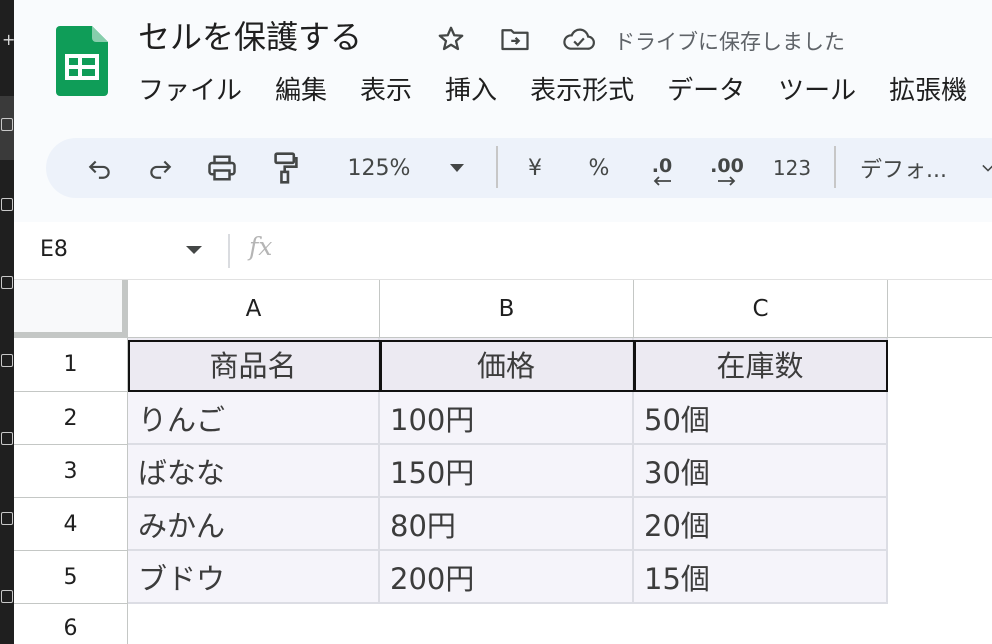 The width and height of the screenshot is (992, 644). I want to click on cloud-saved-icon, so click(579, 39).